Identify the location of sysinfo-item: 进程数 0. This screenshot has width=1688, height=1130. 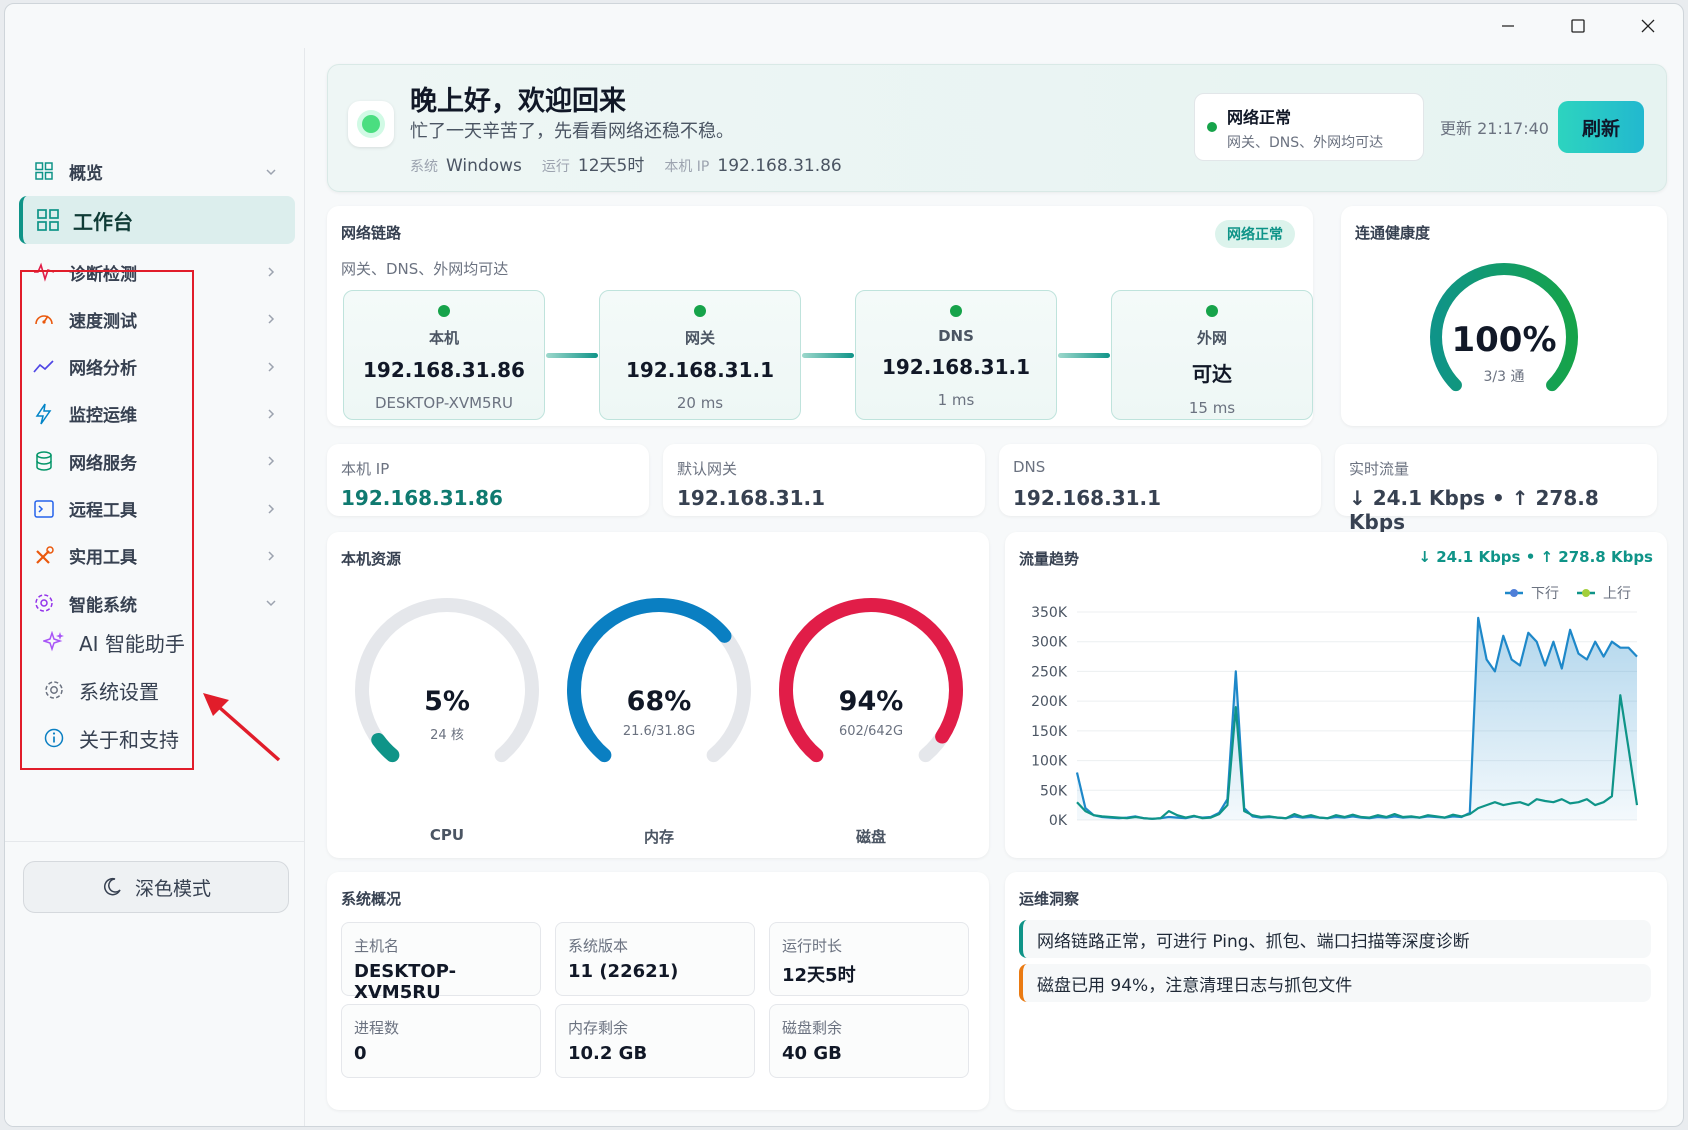
(441, 1041).